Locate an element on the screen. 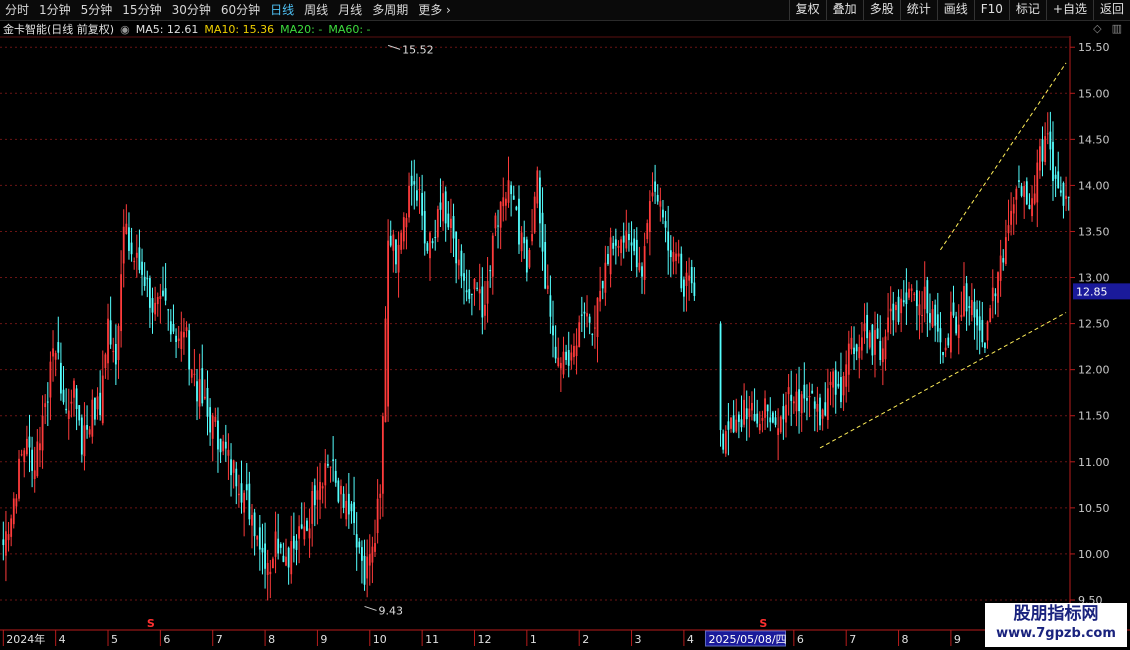  y-tick-label: 14.50 is located at coordinates (1094, 139).